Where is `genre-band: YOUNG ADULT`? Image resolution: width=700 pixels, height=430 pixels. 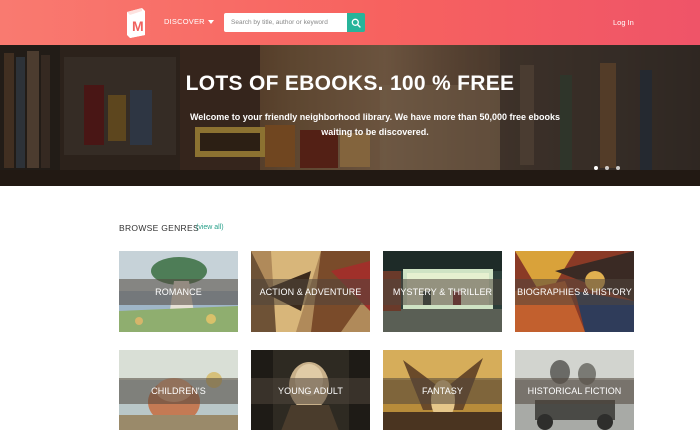 genre-band: YOUNG ADULT is located at coordinates (310, 391).